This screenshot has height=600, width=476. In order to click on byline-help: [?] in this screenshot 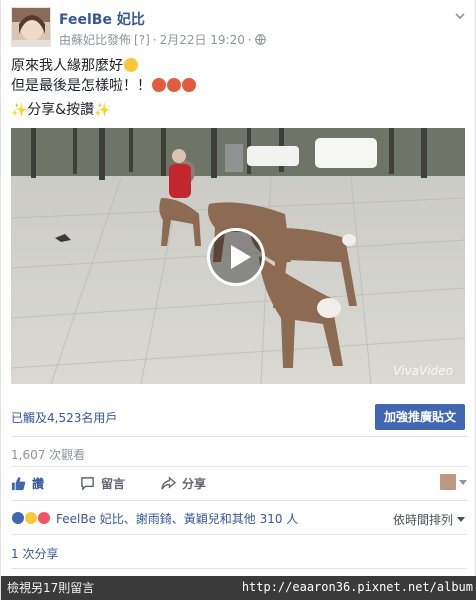, I will do `click(142, 40)`.